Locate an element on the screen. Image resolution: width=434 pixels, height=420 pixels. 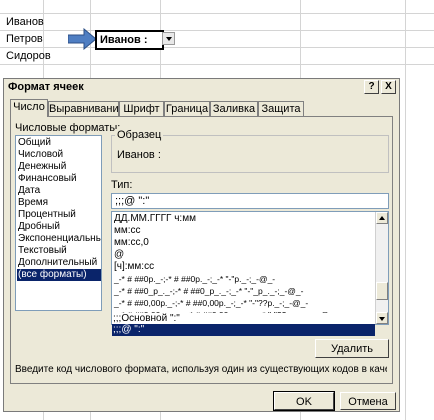
tab-font: Шрифт is located at coordinates (141, 108).